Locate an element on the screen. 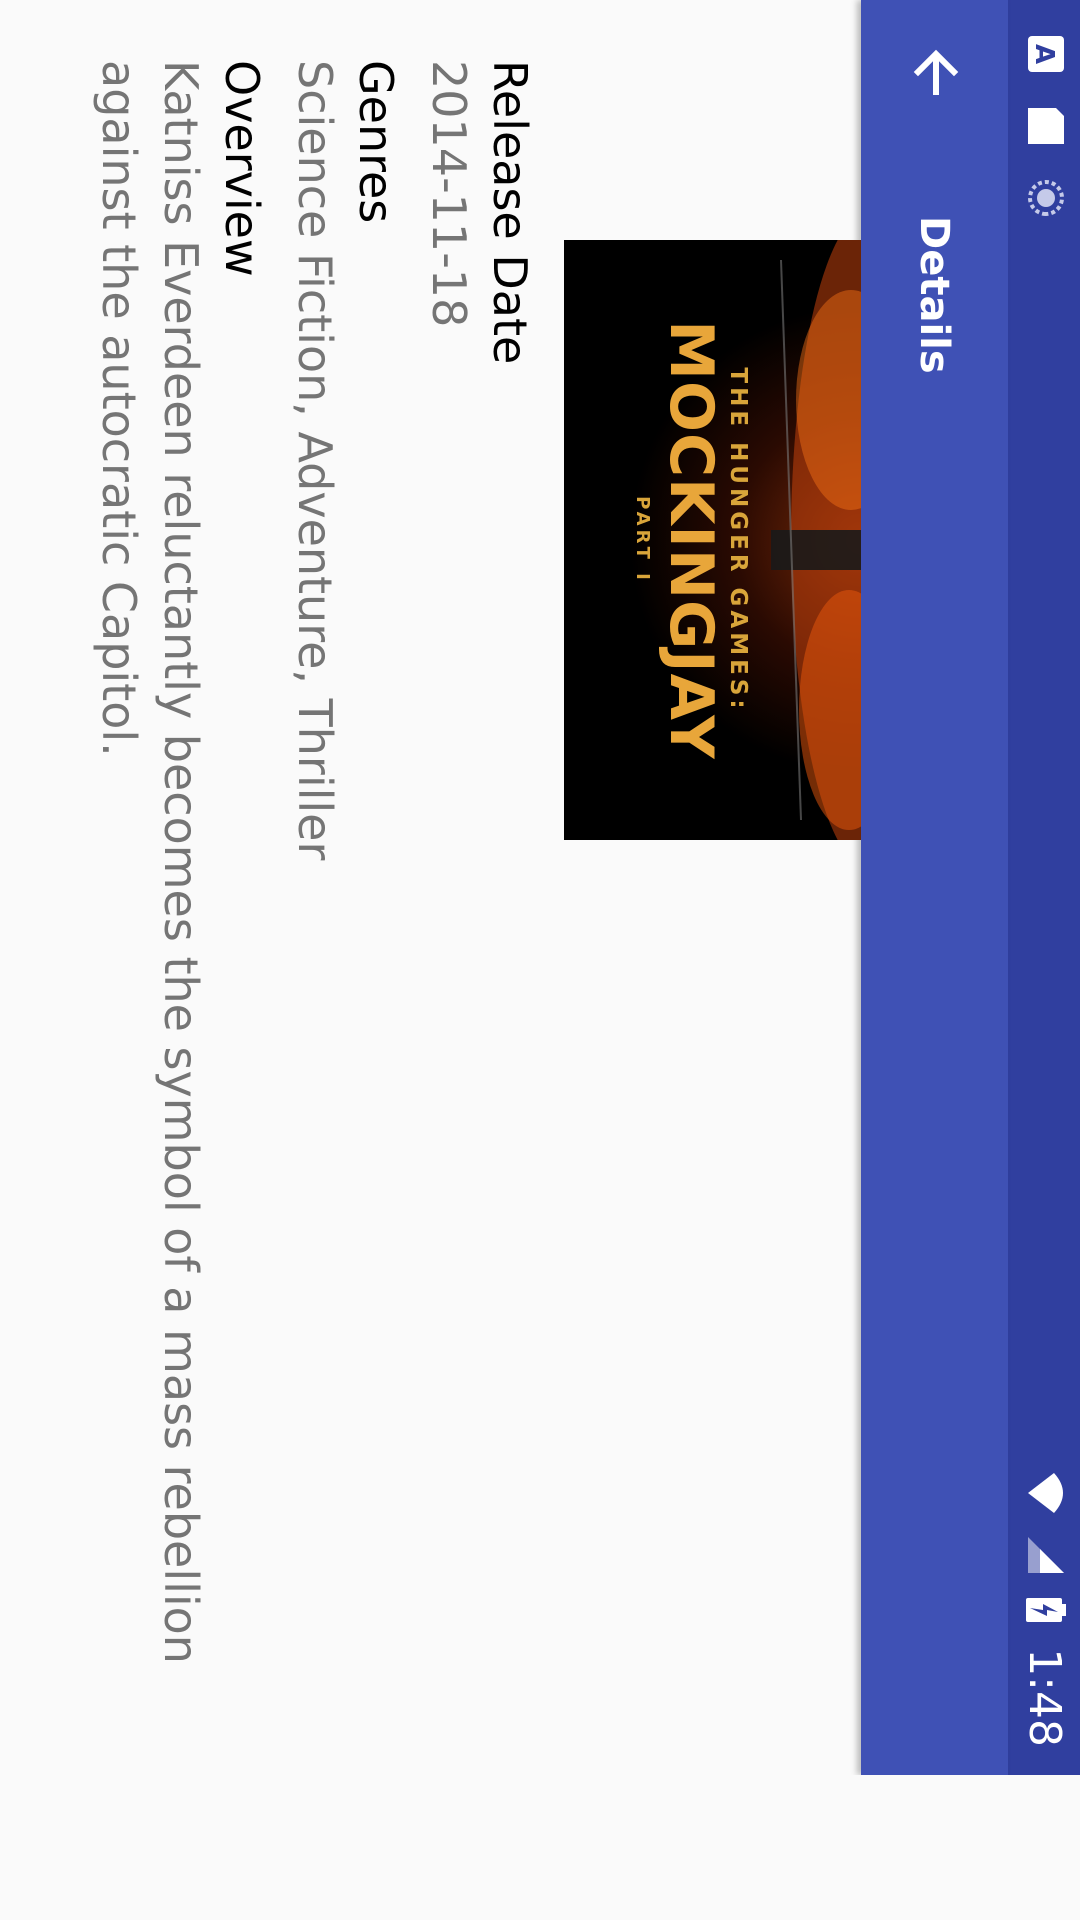 The height and width of the screenshot is (1920, 1080). poster-subtitle: THE HUNGER GAMES: is located at coordinates (738, 540).